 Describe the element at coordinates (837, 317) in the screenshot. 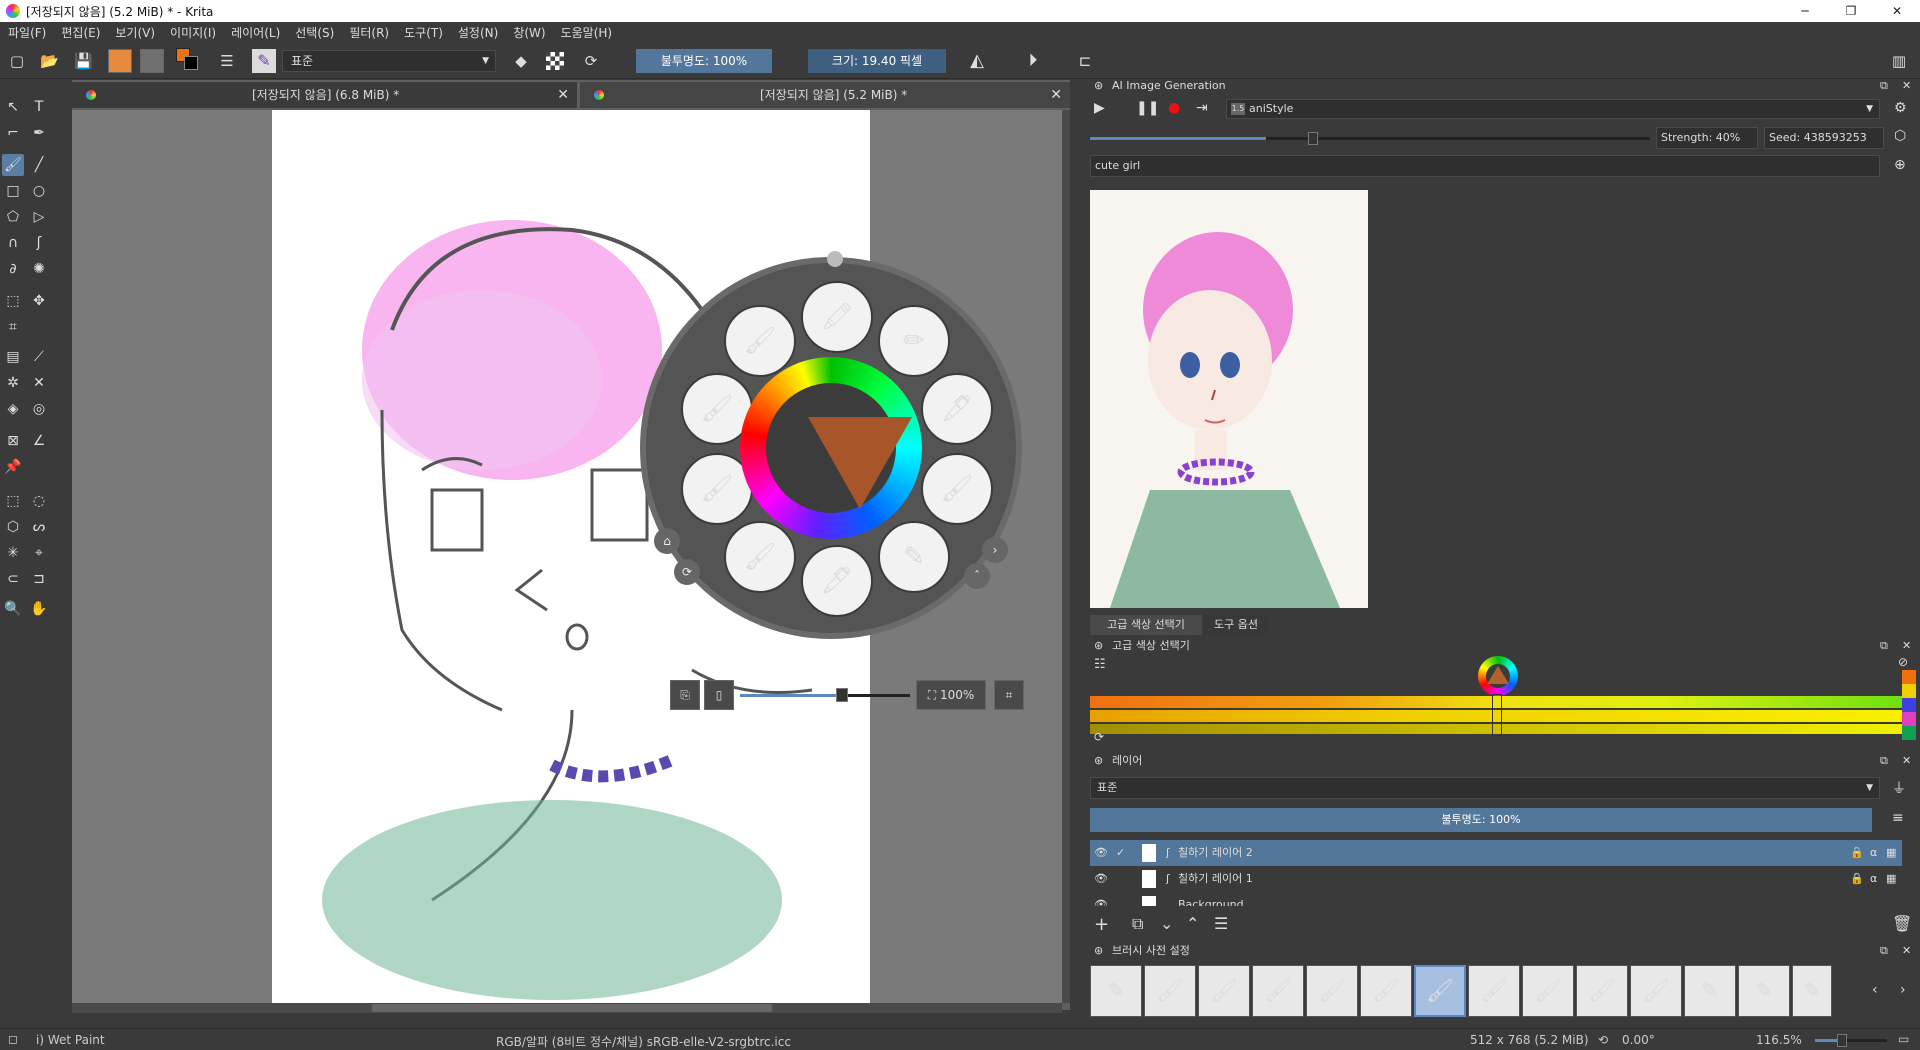

I see `brush-slot-1: 🖍` at that location.